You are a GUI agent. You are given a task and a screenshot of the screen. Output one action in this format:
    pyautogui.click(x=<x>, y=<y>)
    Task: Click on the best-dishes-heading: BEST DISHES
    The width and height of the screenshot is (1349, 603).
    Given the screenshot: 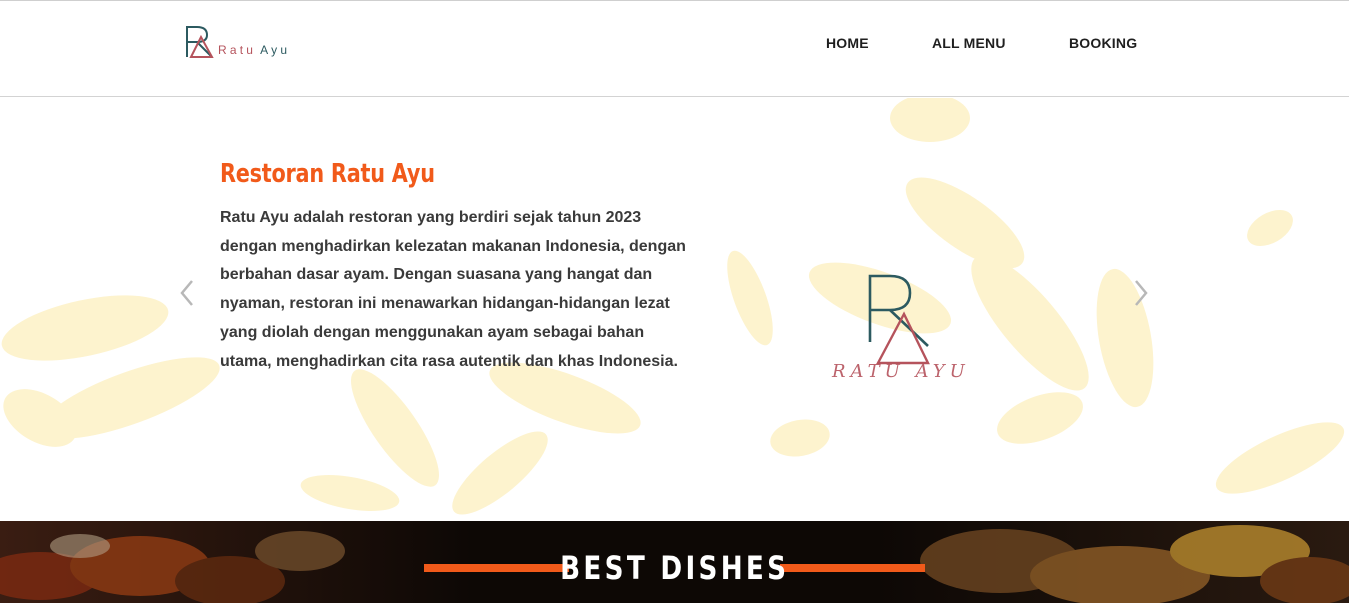 What is the action you would take?
    pyautogui.click(x=674, y=568)
    